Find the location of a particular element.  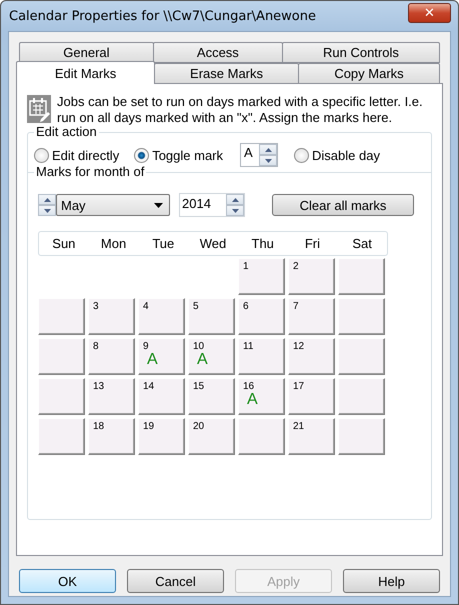

day-cell: 6 is located at coordinates (261, 316).